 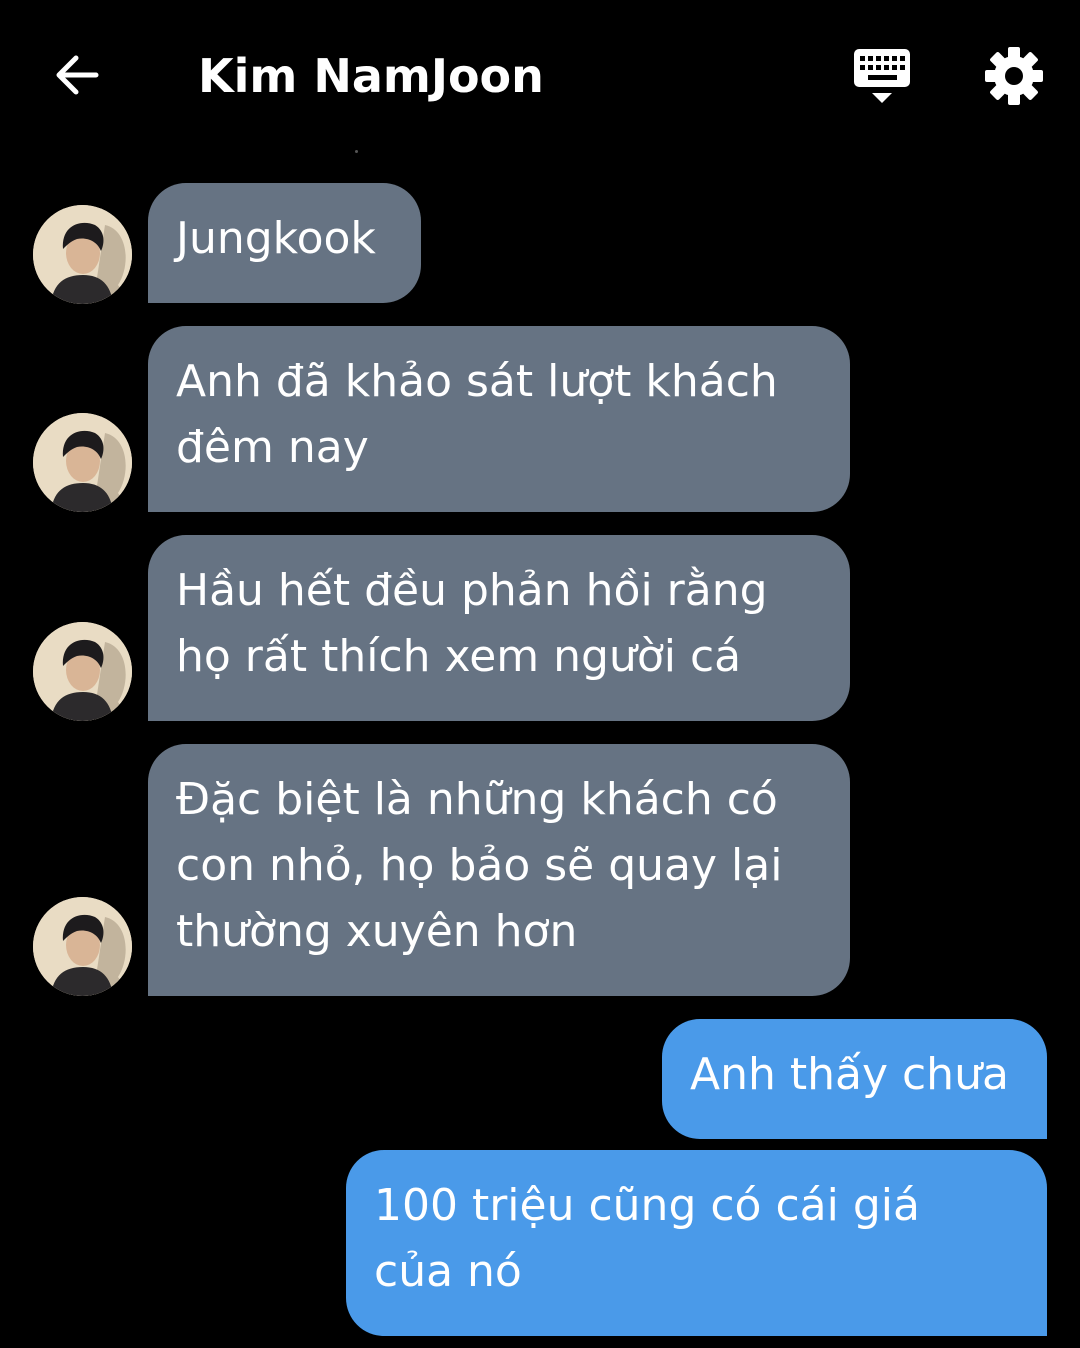 I want to click on message-text: Anh thấy chưa, so click(x=849, y=1074).